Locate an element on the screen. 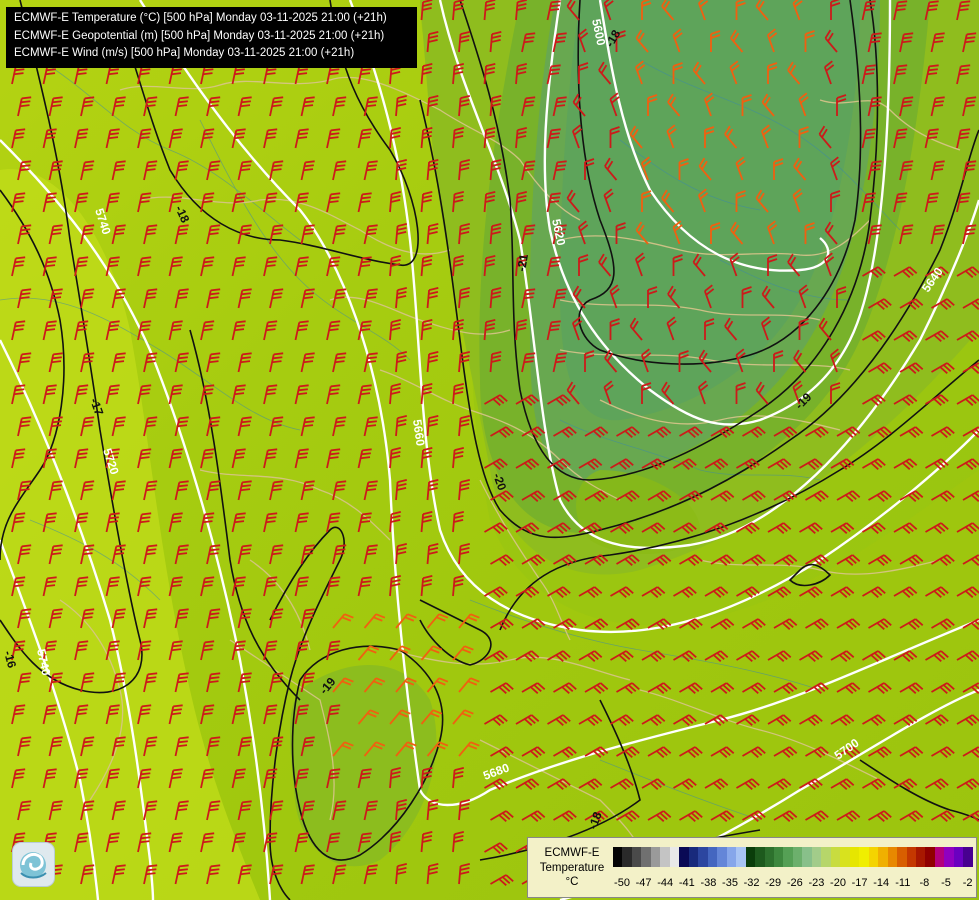  legend-tick-label: -11 is located at coordinates (903, 883).